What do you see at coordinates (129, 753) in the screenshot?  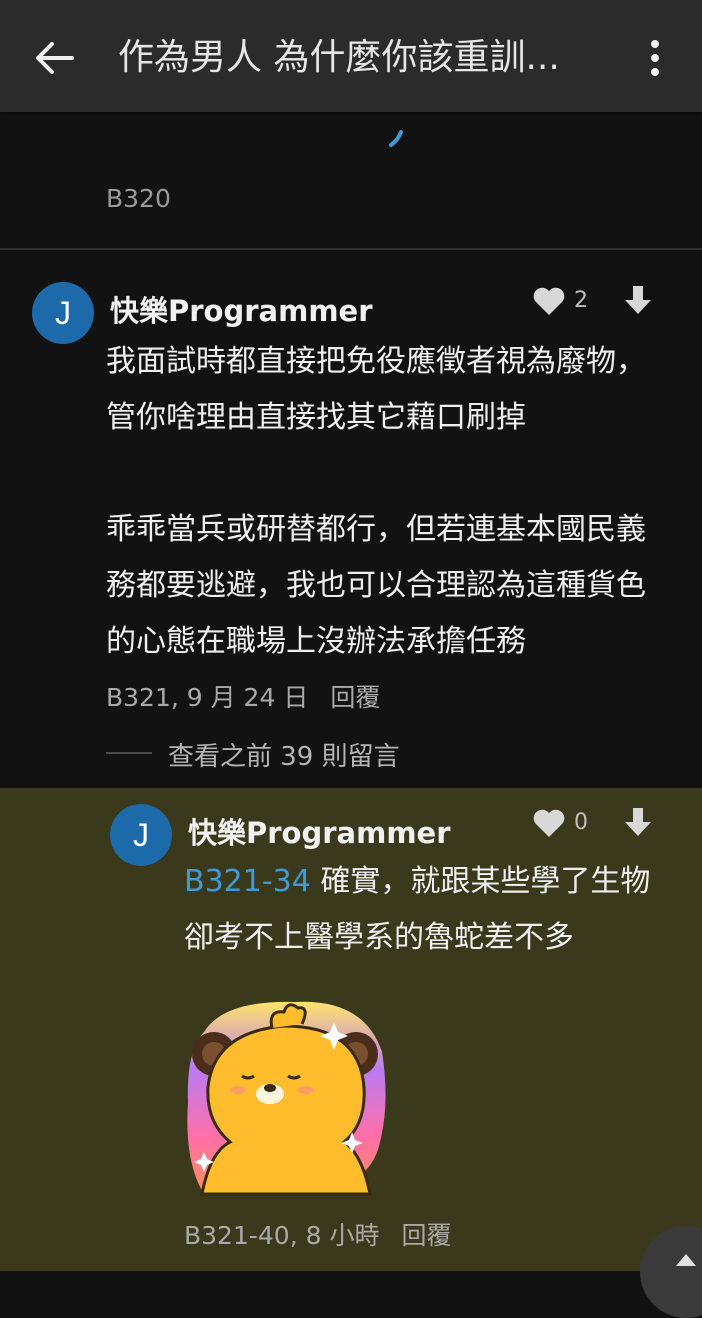 I see `view-previous-line` at bounding box center [129, 753].